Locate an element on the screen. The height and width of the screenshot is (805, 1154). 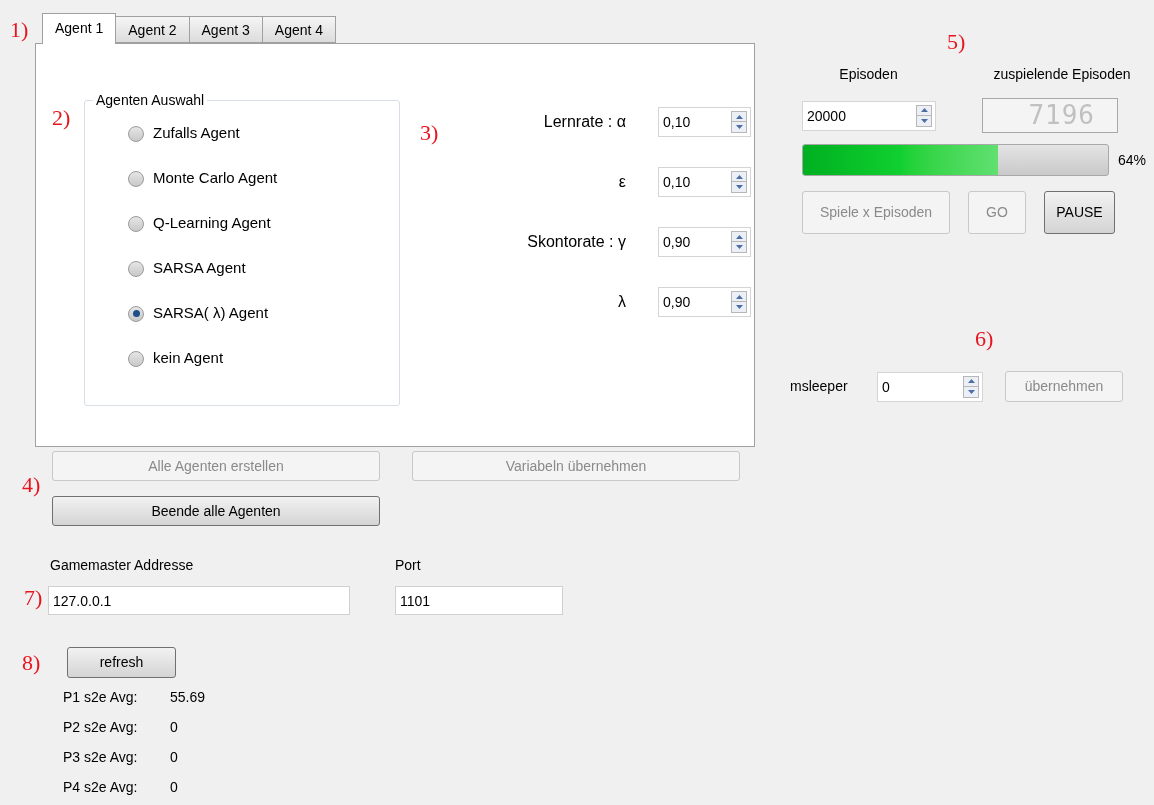
parameter-label: Skontorate : γ is located at coordinates (576, 242).